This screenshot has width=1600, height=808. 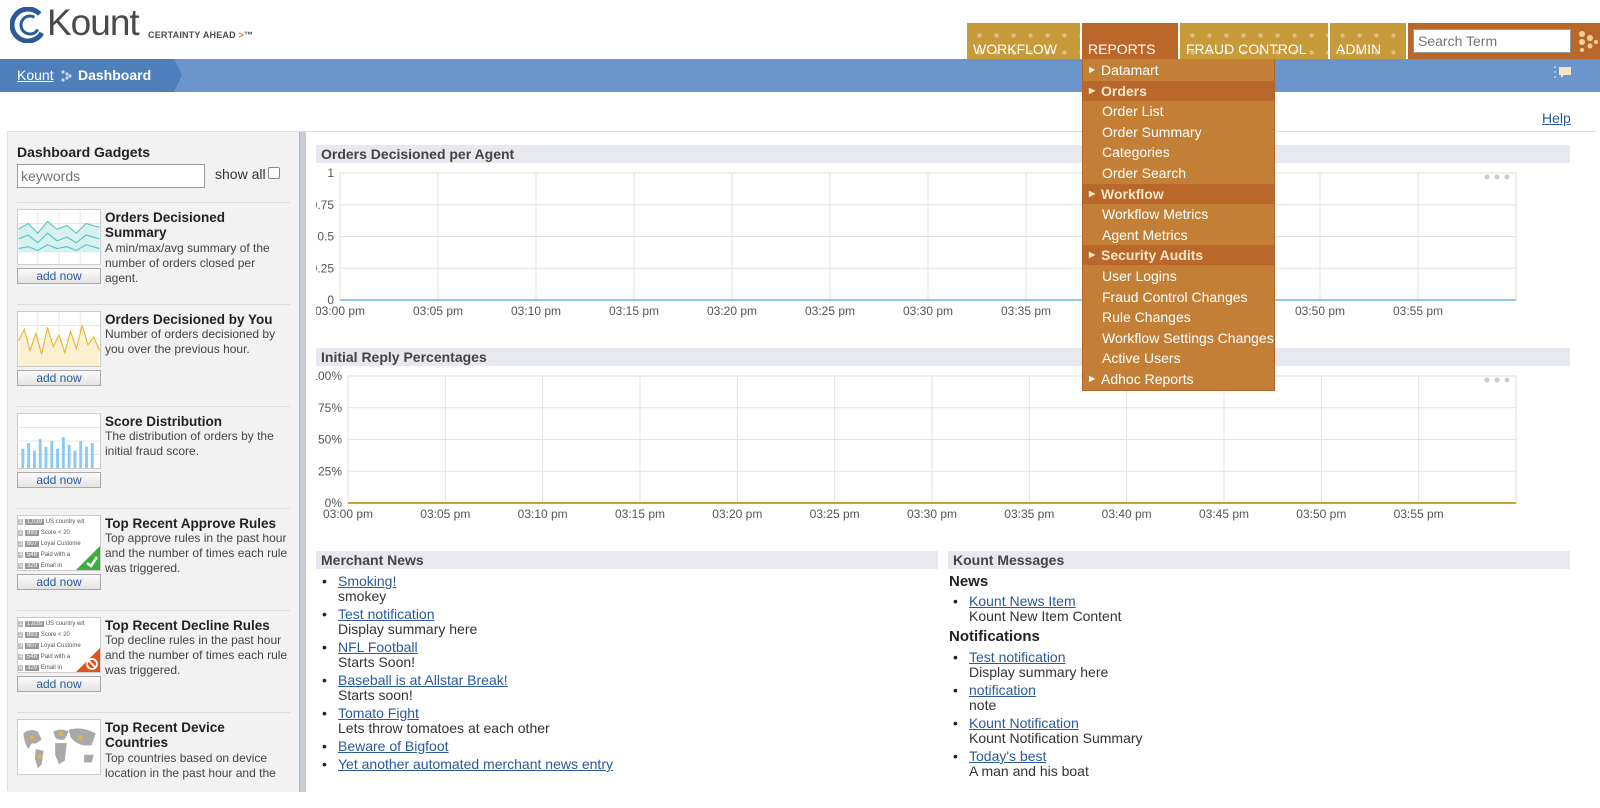 I want to click on menu-item-workflow: ▶ Workflow, so click(x=1178, y=193).